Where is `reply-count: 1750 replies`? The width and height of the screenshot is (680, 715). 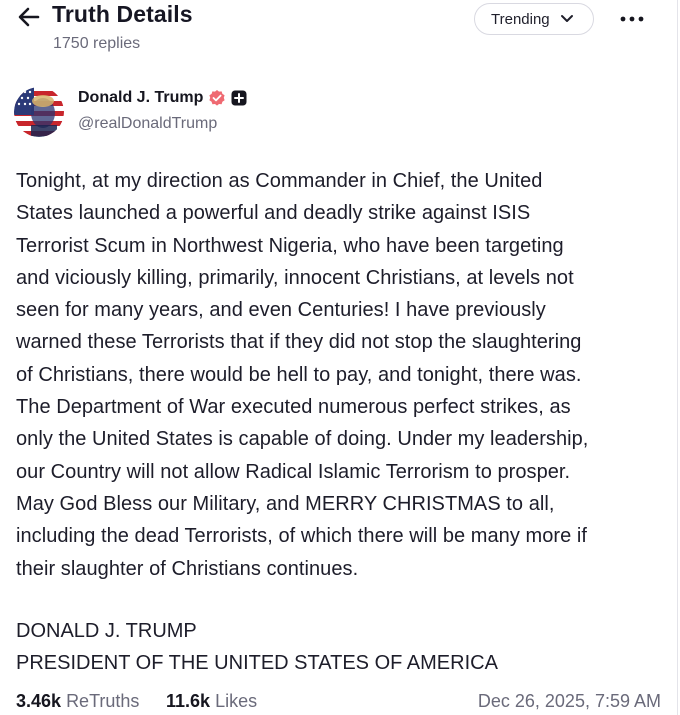 reply-count: 1750 replies is located at coordinates (97, 43).